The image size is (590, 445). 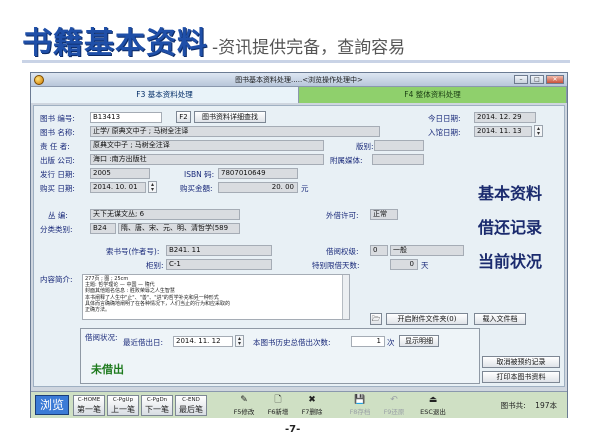 I want to click on cabinet-field: C-1, so click(x=219, y=264).